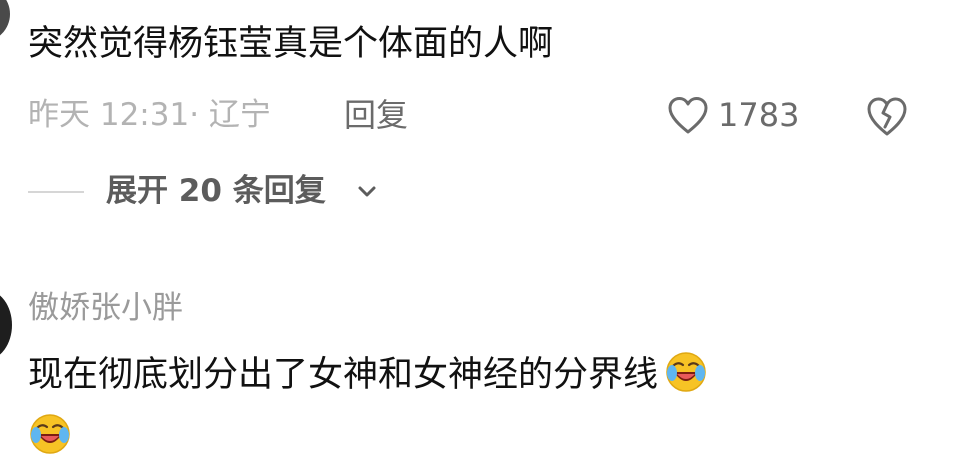 The image size is (960, 455). I want to click on broken-heart-icon, so click(887, 116).